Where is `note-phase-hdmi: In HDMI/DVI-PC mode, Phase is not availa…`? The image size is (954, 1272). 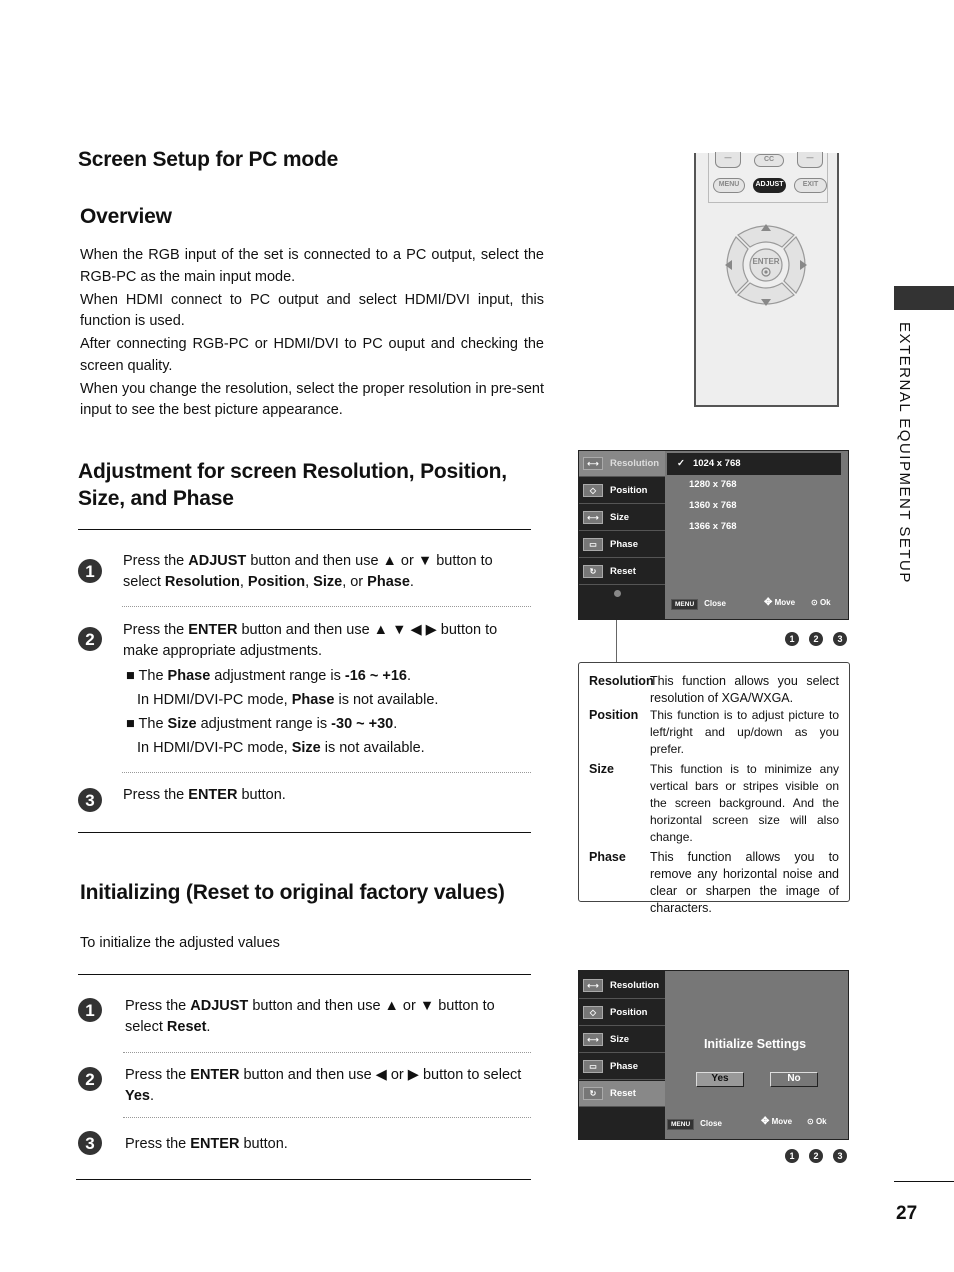
note-phase-hdmi: In HDMI/DVI-PC mode, Phase is not availa… is located at coordinates (288, 700).